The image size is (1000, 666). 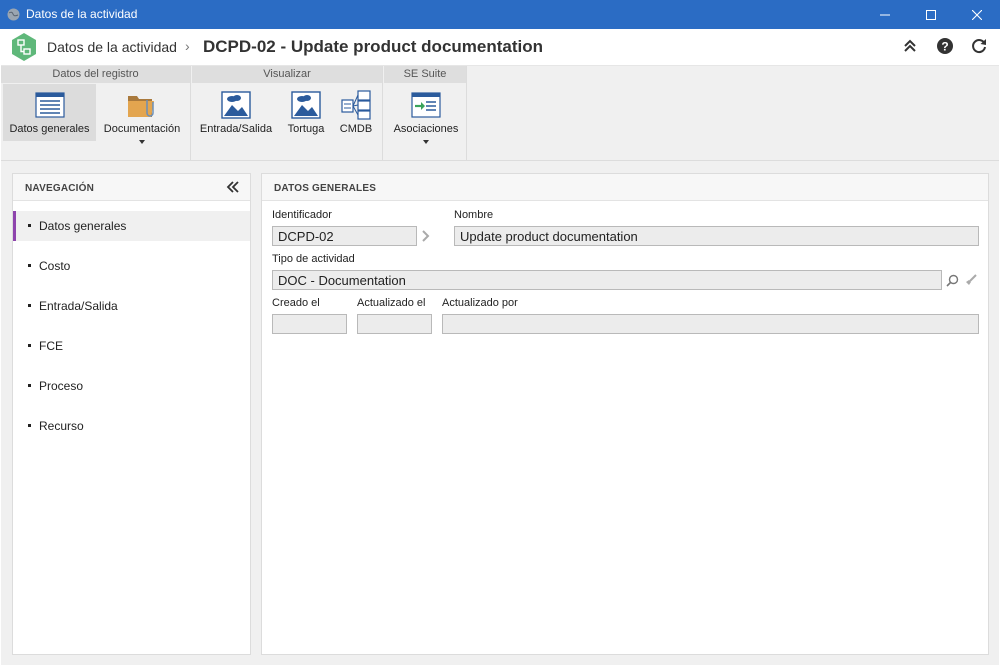 I want to click on ribbon-group-visualizar: Visualizar Entrada/Salida Tortuga CMDB, so click(x=287, y=113).